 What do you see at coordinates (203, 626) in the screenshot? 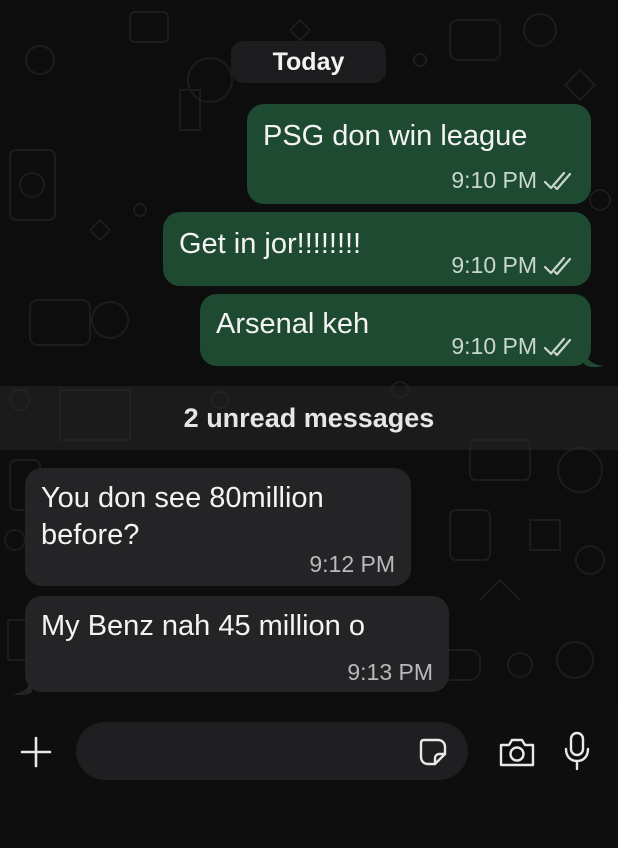
I see `message-text: My Benz nah 45 million o` at bounding box center [203, 626].